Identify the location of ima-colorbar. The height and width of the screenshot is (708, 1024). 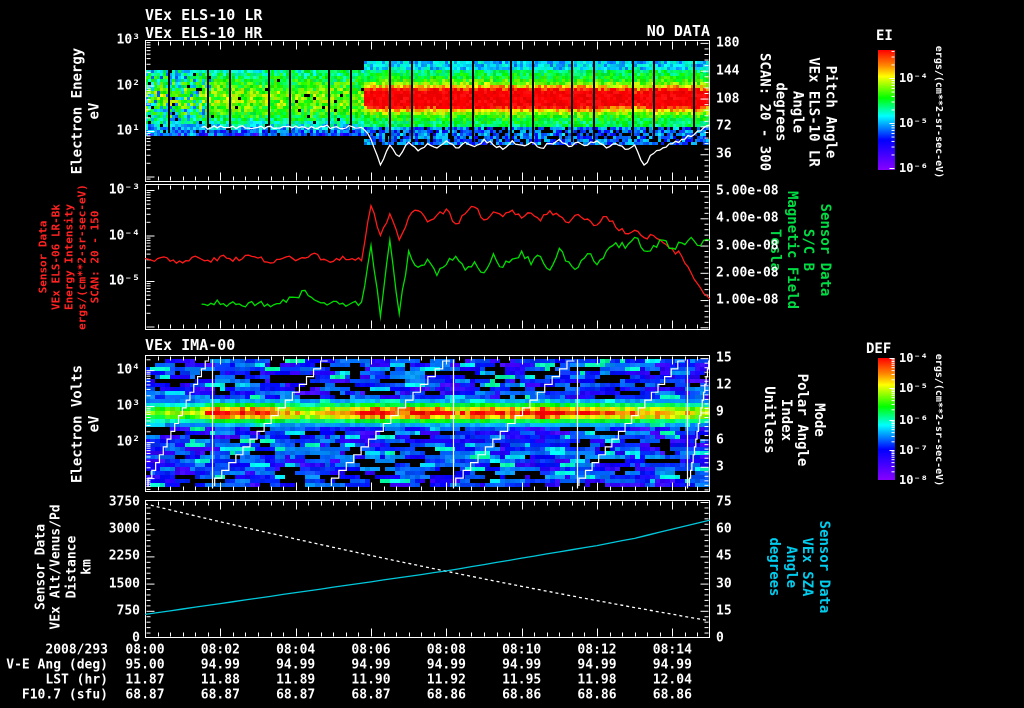
(886, 419).